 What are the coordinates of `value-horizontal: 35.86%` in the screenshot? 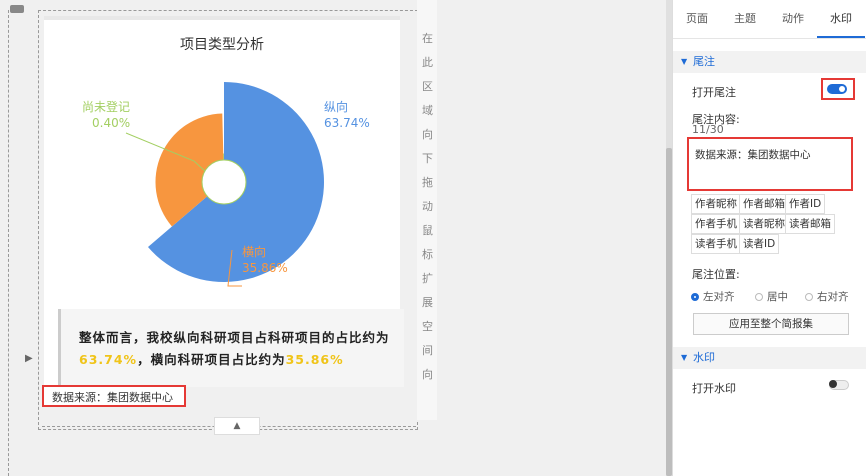 It's located at (265, 268).